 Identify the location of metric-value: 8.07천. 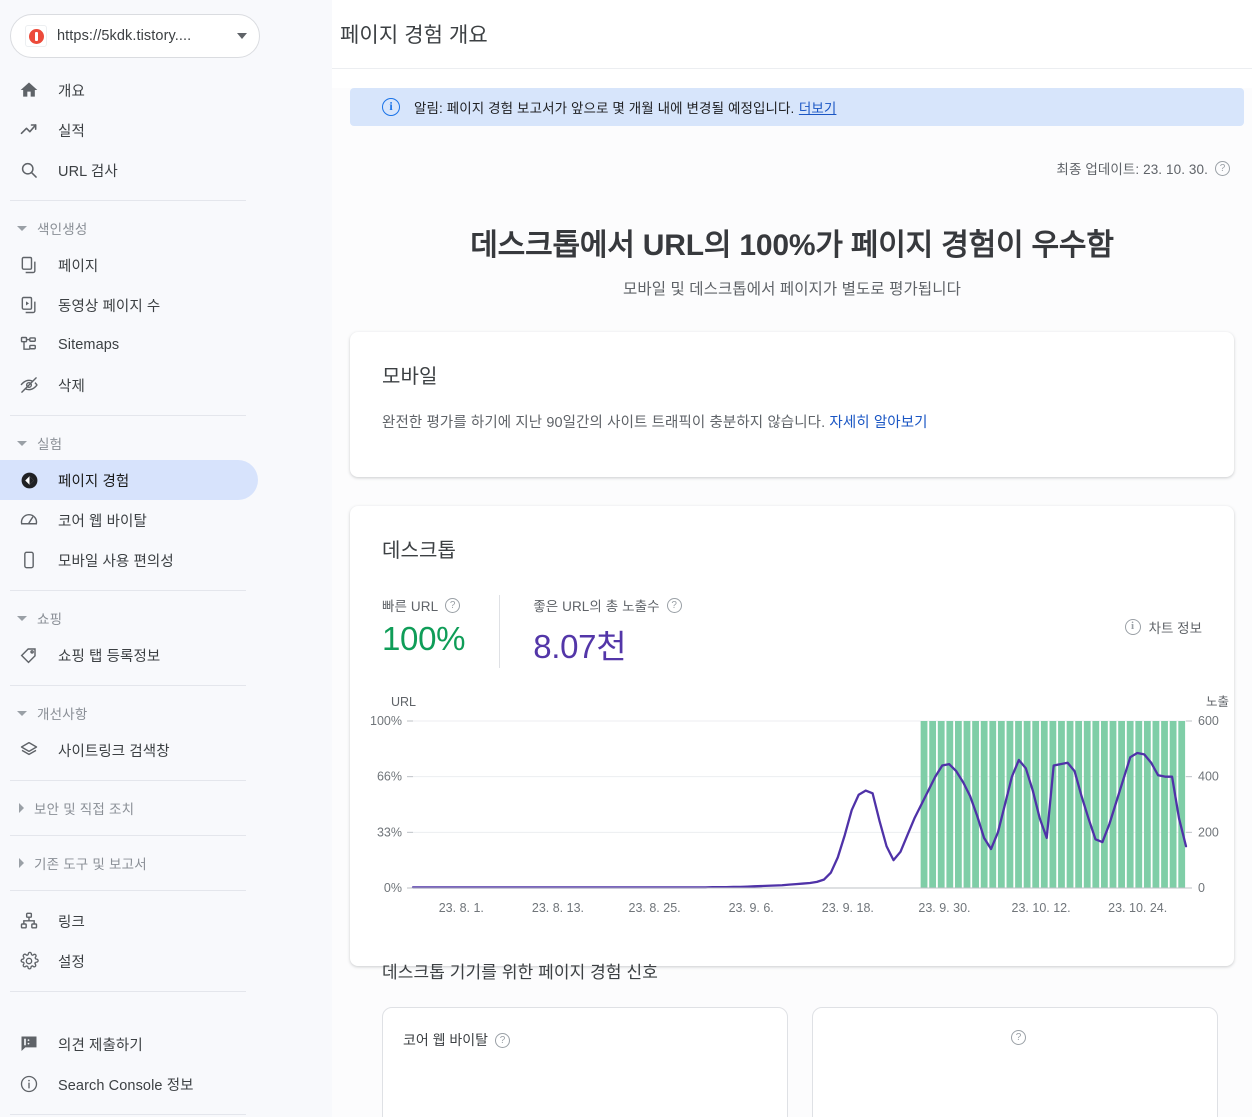
(580, 646).